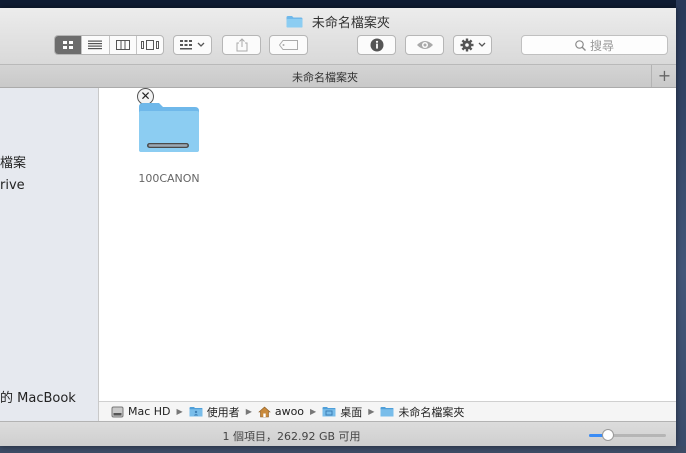 The height and width of the screenshot is (453, 686). What do you see at coordinates (223, 412) in the screenshot?
I see `crumb-label: 使用者` at bounding box center [223, 412].